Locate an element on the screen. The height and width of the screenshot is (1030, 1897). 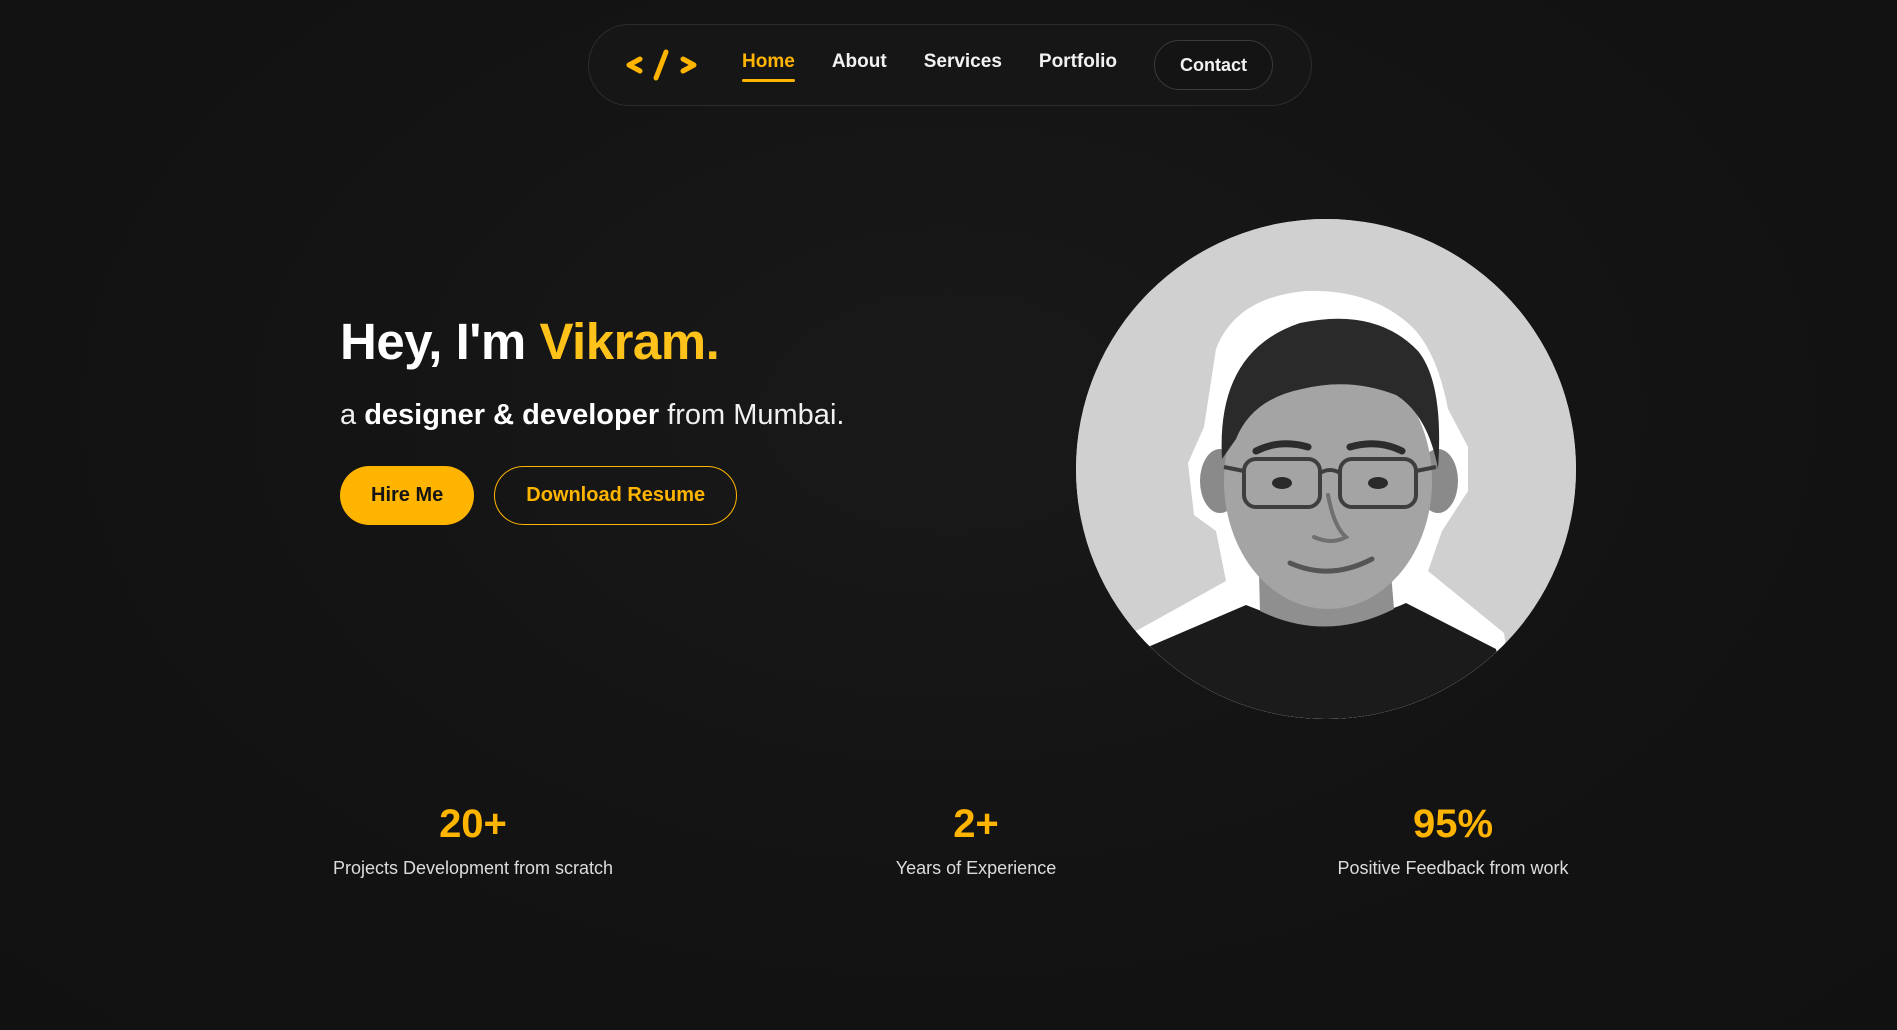
code-brackets-icon is located at coordinates (662, 65).